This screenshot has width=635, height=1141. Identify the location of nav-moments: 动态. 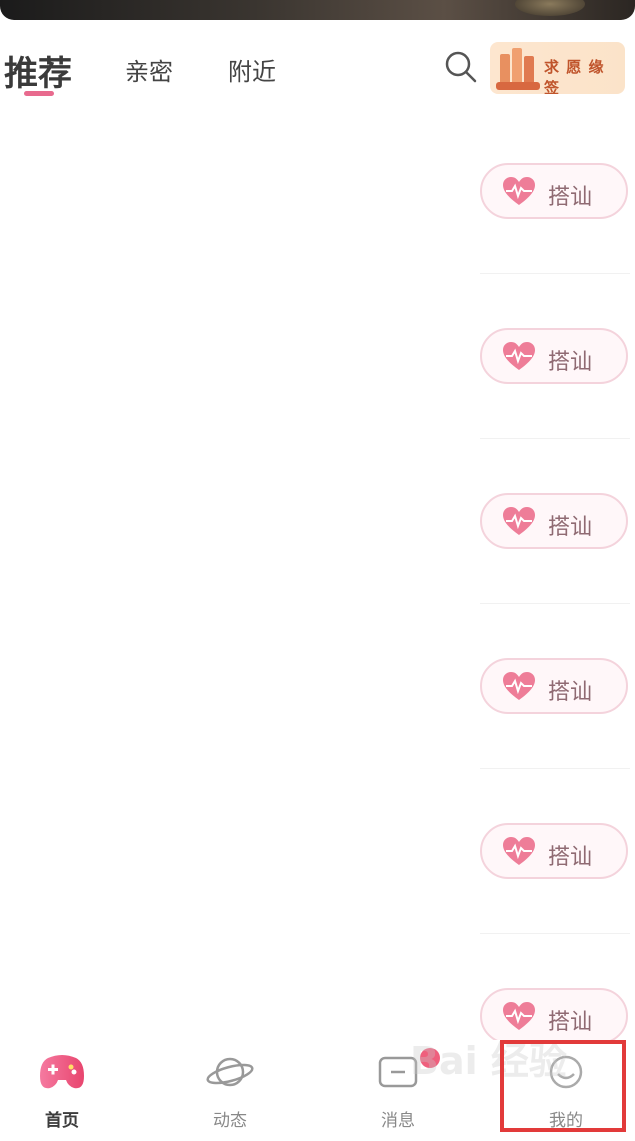
(230, 1090).